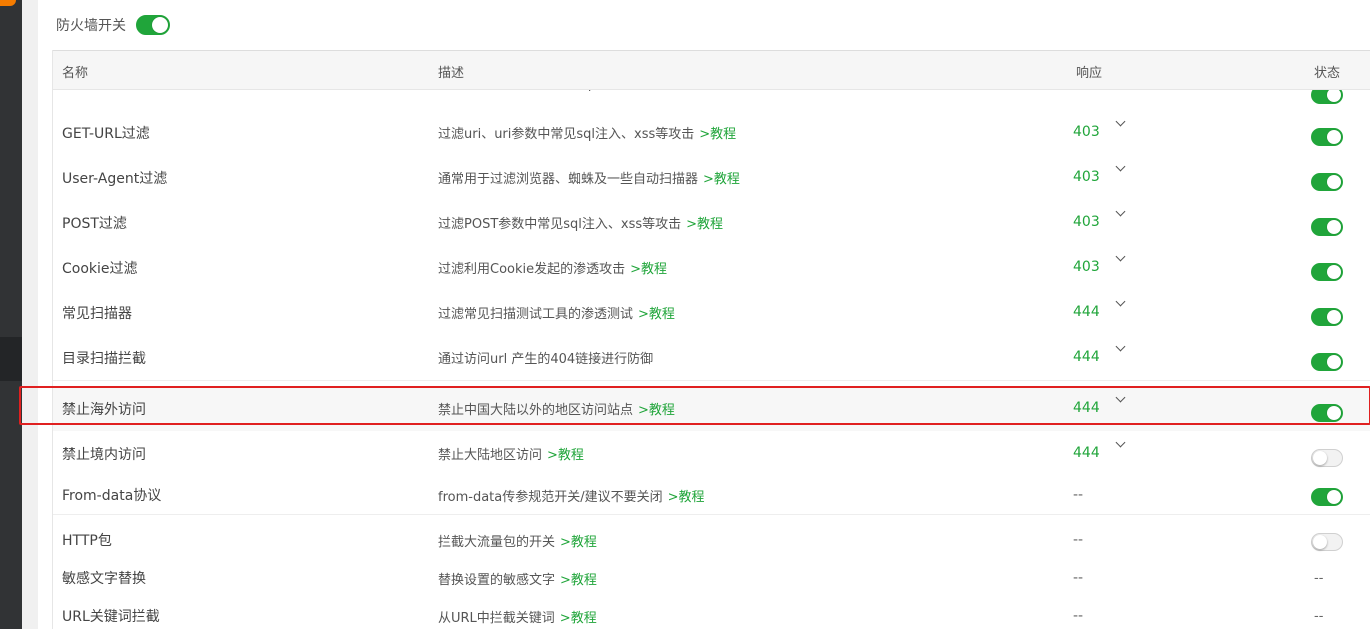  I want to click on rule-name: 目录扫描拦截, so click(104, 358).